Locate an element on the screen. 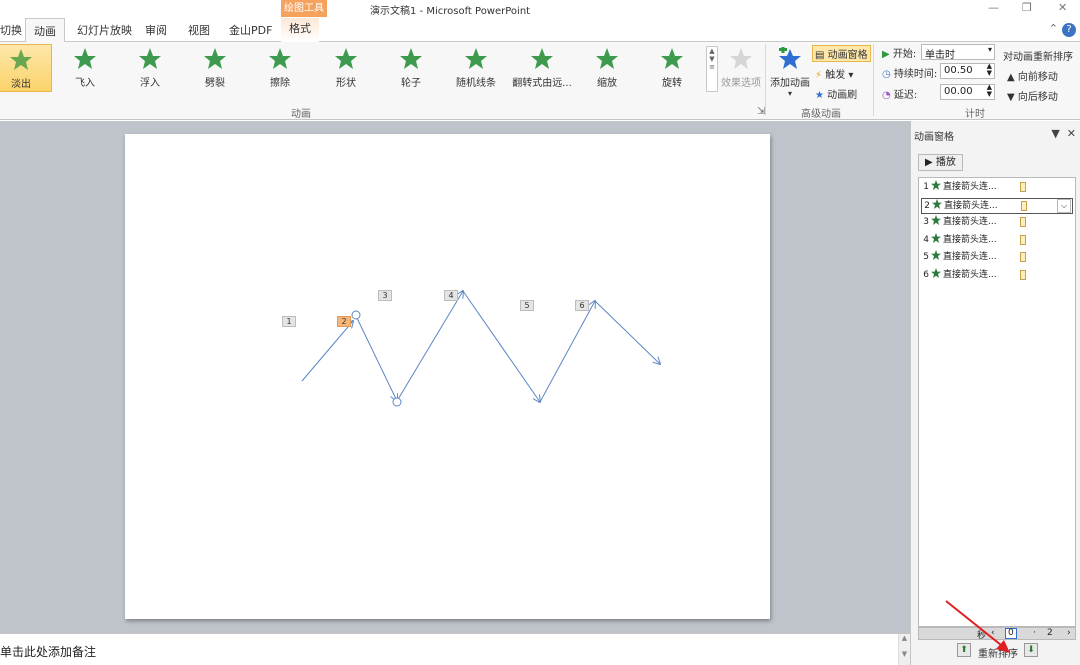  animation-tag-3: 3 is located at coordinates (385, 295).